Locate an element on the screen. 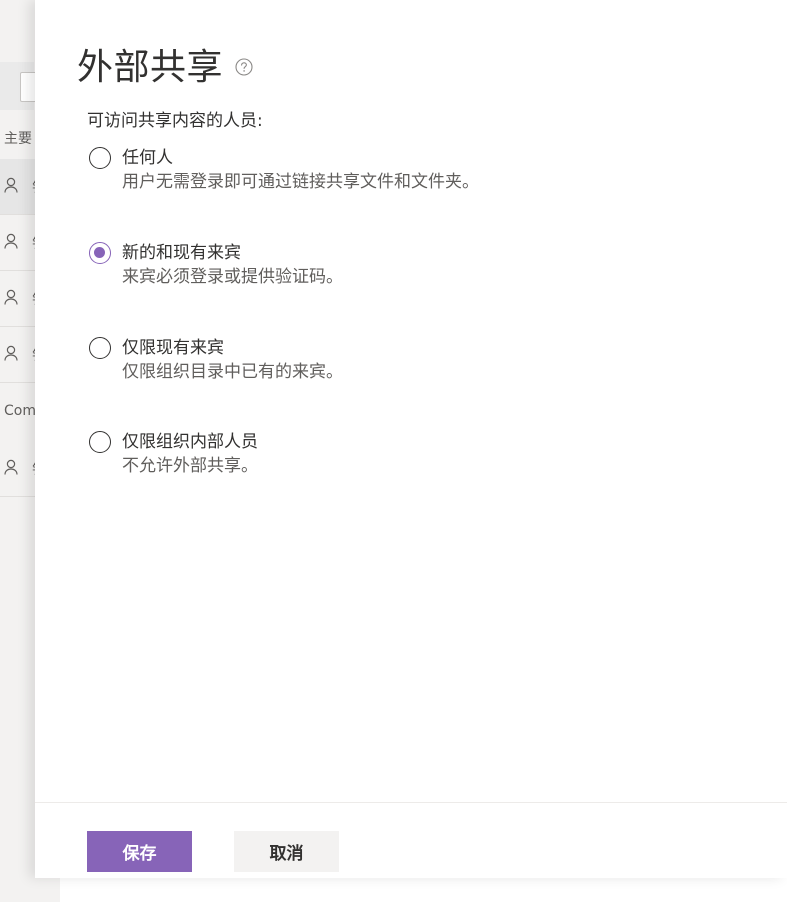 The height and width of the screenshot is (902, 787). section-label: 可访问共享内容的人员: is located at coordinates (175, 121).